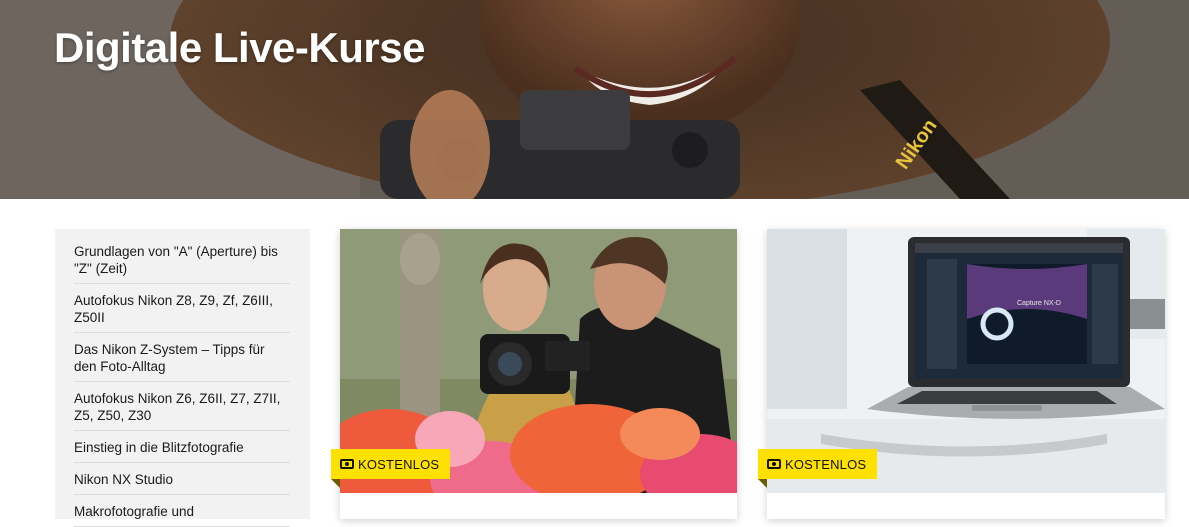 This screenshot has height=527, width=1189. What do you see at coordinates (1039, 303) in the screenshot?
I see `svg-text: Capture NX-D` at bounding box center [1039, 303].